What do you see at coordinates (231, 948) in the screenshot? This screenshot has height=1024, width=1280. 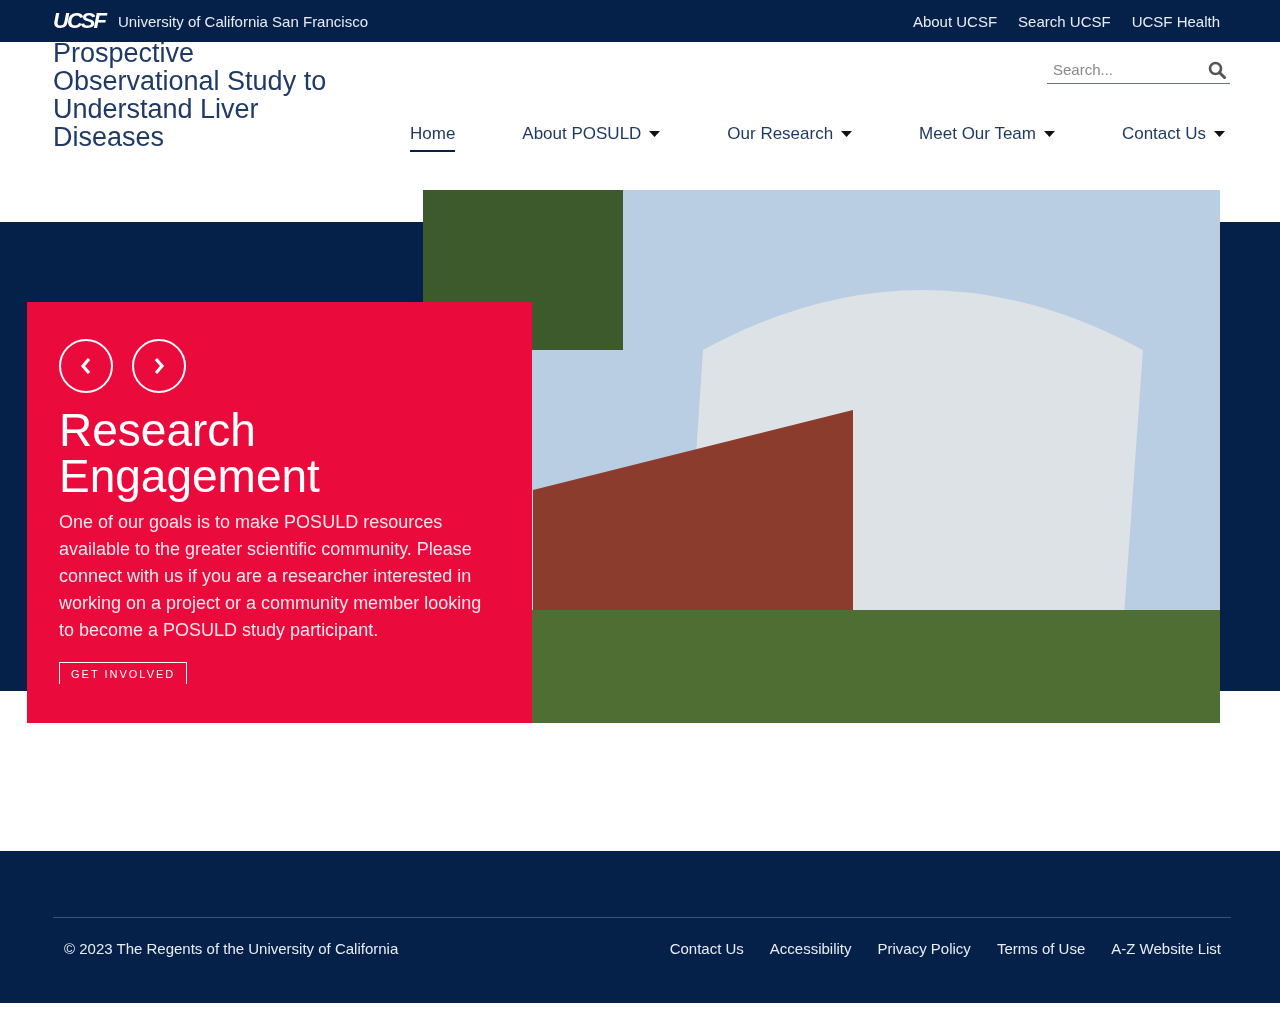 I see `copyright: © 2023 The Regents of the University of California` at bounding box center [231, 948].